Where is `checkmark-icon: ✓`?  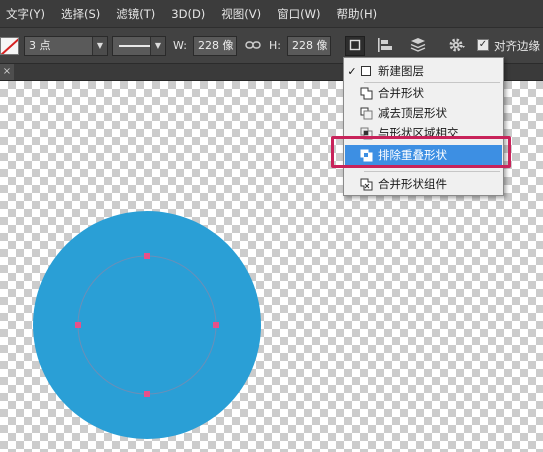 checkmark-icon: ✓ is located at coordinates (352, 71).